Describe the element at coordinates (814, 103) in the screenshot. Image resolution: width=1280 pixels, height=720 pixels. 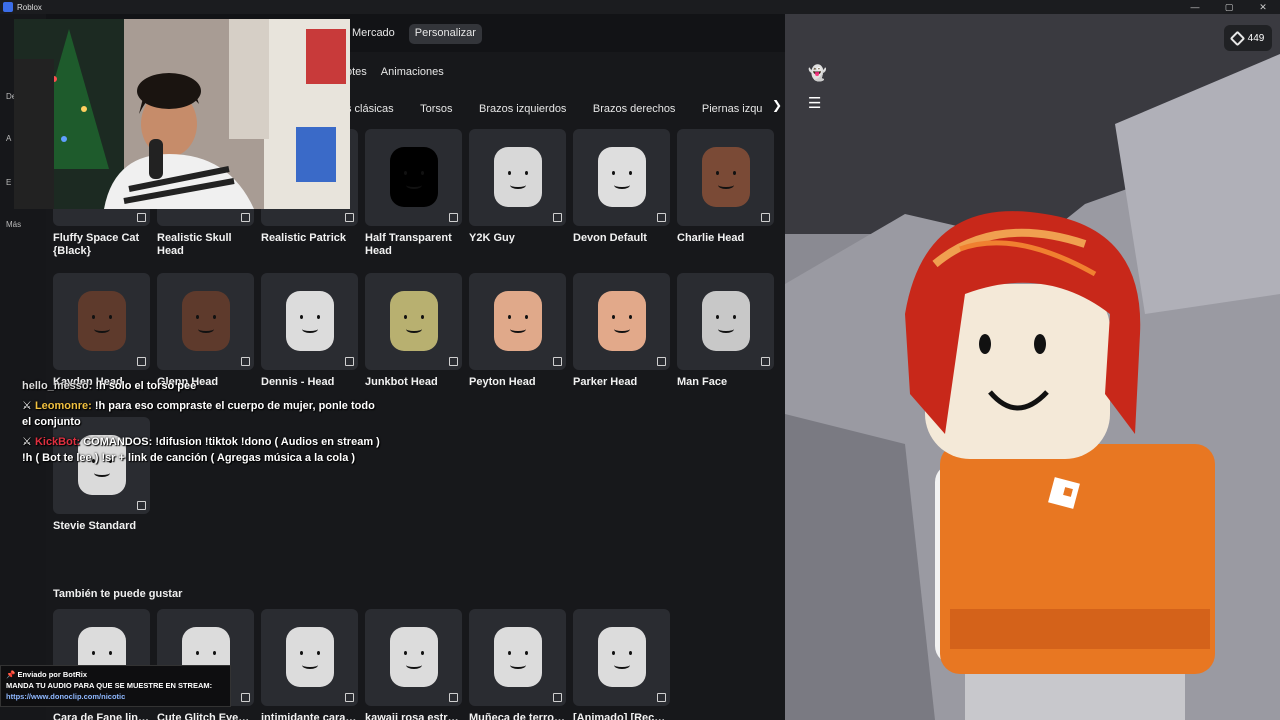
I see `settings-sliders-icon: ☰` at that location.